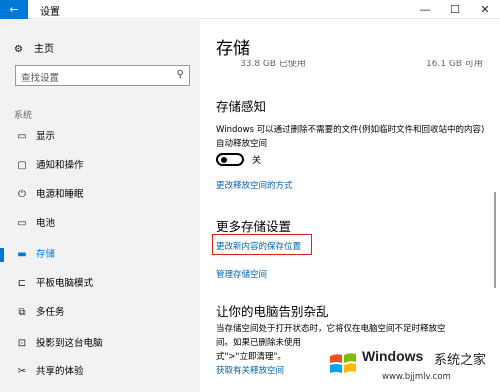  I want to click on tablet-icon: ⊏, so click(22, 283).